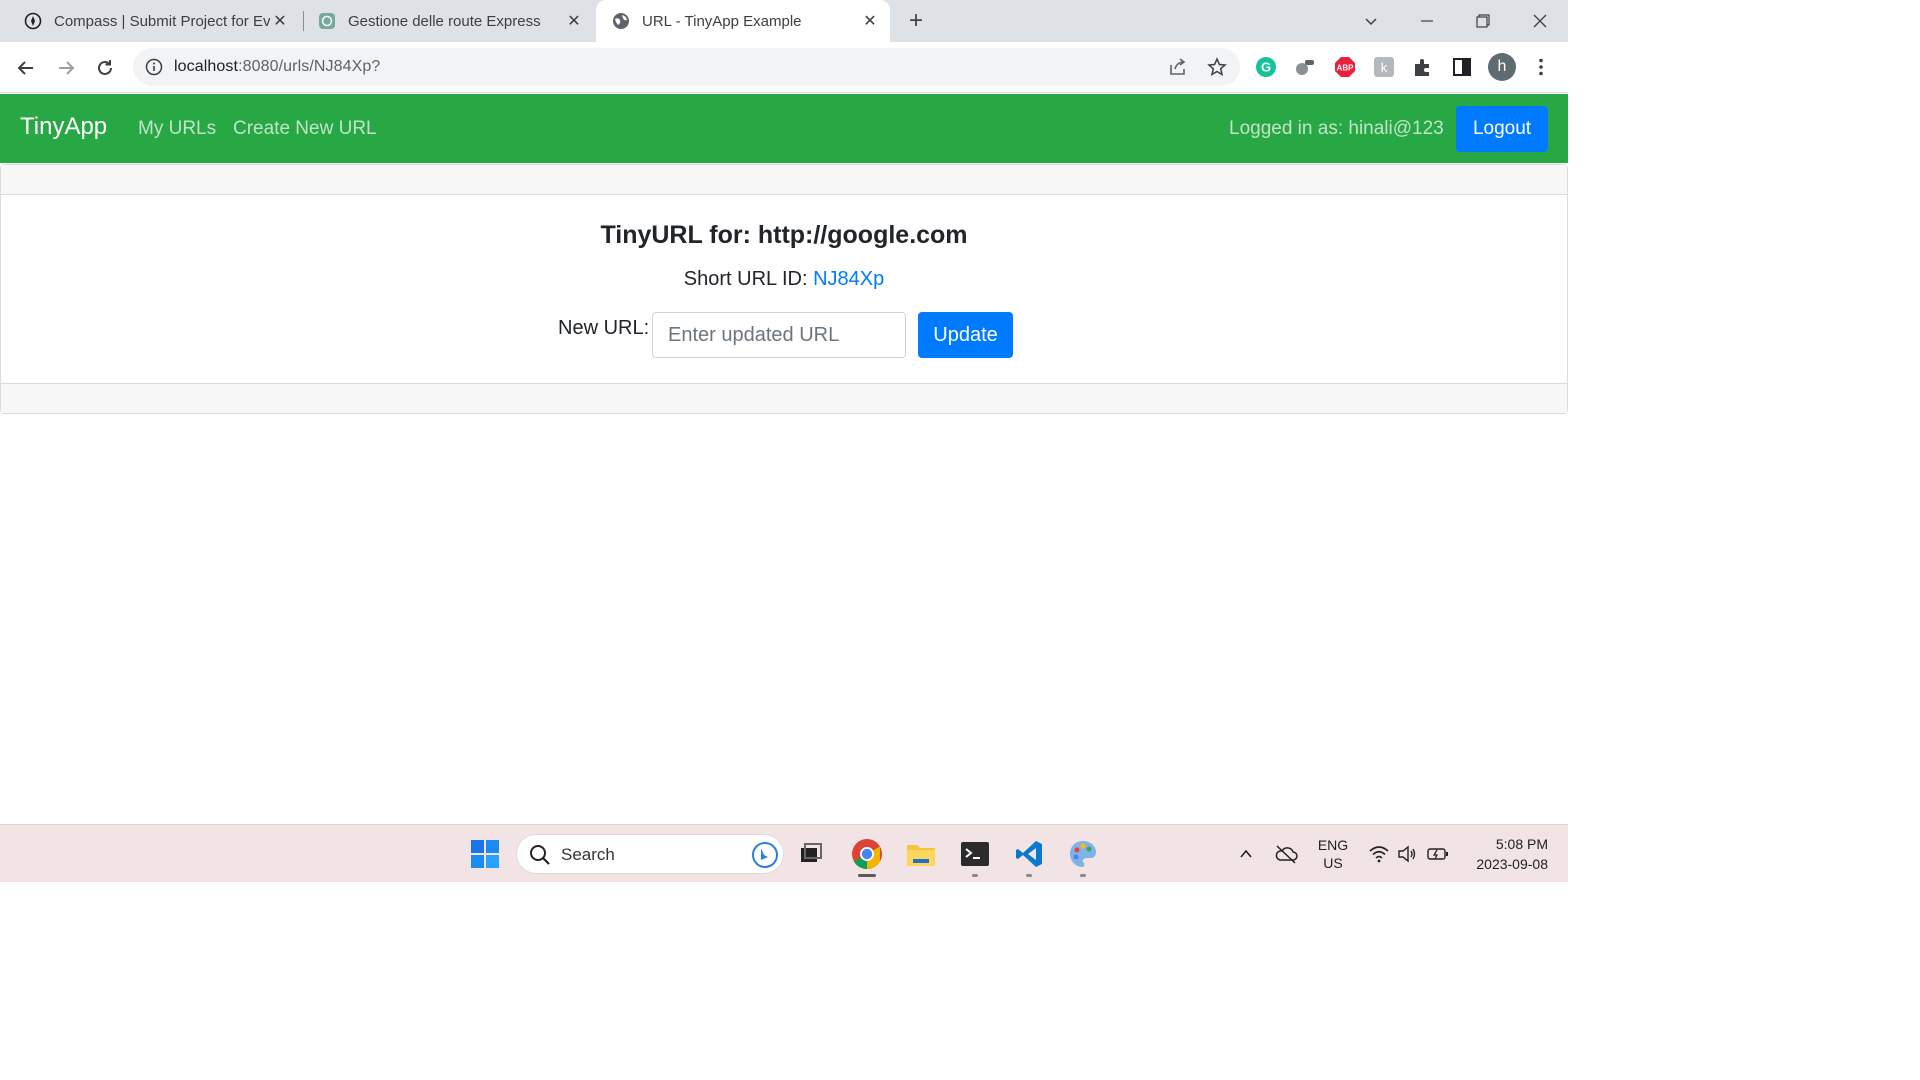 This screenshot has width=1920, height=1080. I want to click on extension-k-icon: k, so click(1384, 67).